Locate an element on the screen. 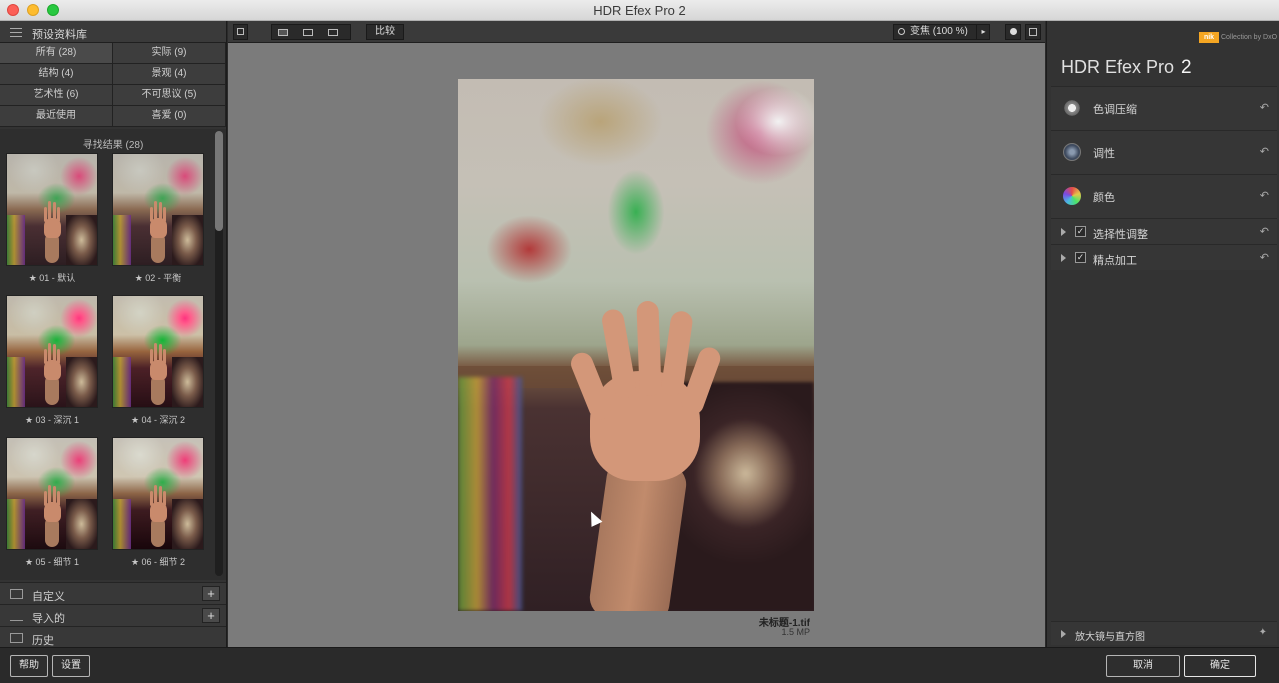 This screenshot has height=683, width=1279. lightbulb-icon is located at coordinates (1013, 31).